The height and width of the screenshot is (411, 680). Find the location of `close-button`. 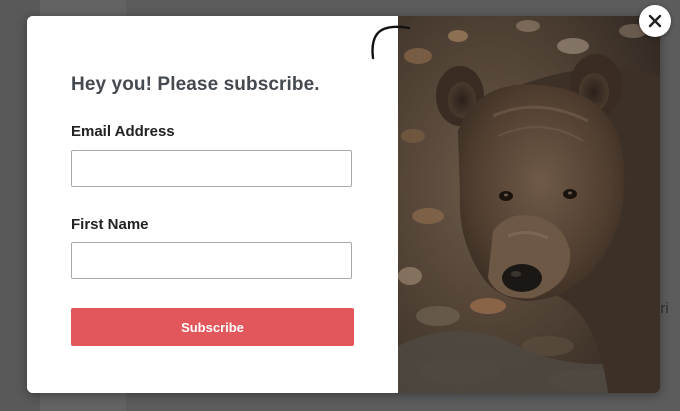

close-button is located at coordinates (655, 21).